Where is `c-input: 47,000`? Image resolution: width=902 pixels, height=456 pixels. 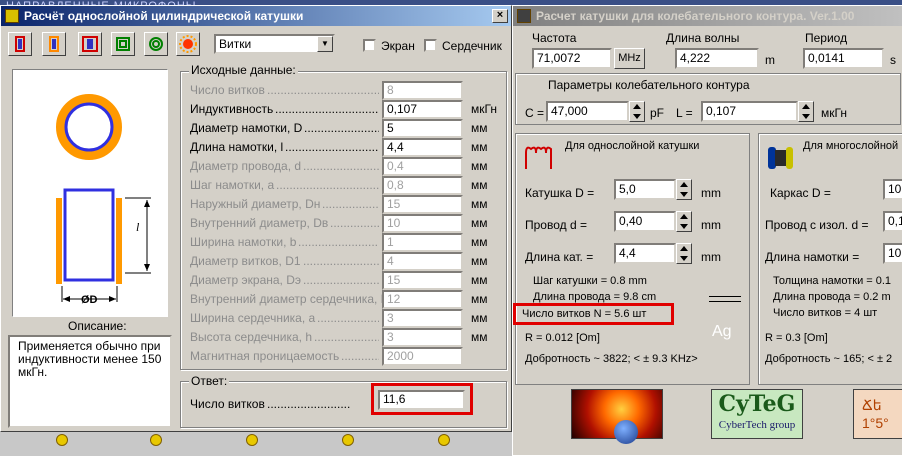 c-input: 47,000 is located at coordinates (587, 111).